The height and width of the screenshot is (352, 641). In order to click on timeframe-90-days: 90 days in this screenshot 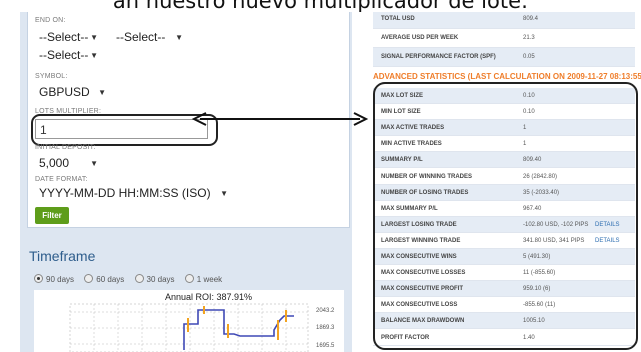, I will do `click(54, 279)`.